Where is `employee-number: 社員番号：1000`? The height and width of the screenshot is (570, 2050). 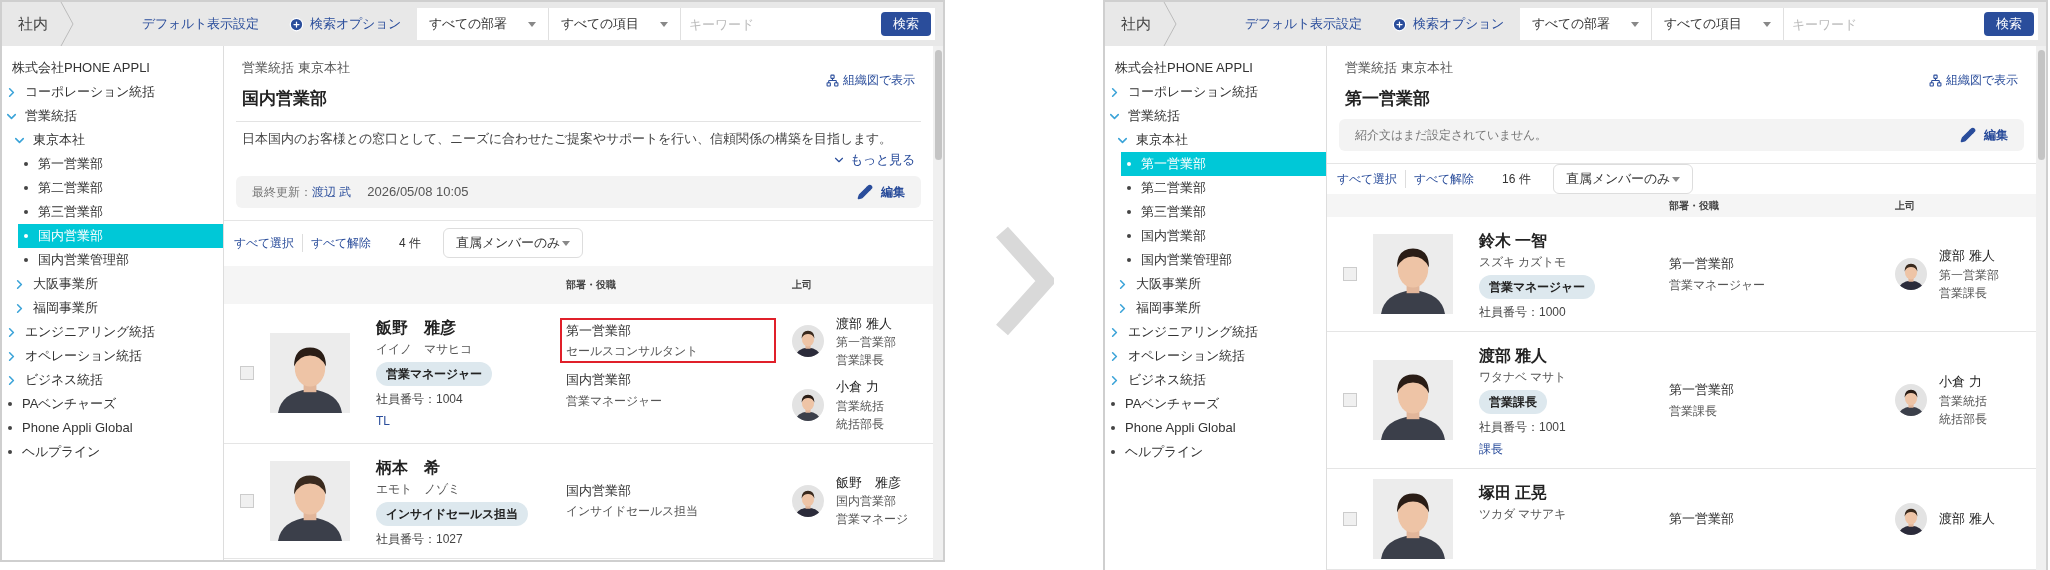
employee-number: 社員番号：1000 is located at coordinates (1523, 312).